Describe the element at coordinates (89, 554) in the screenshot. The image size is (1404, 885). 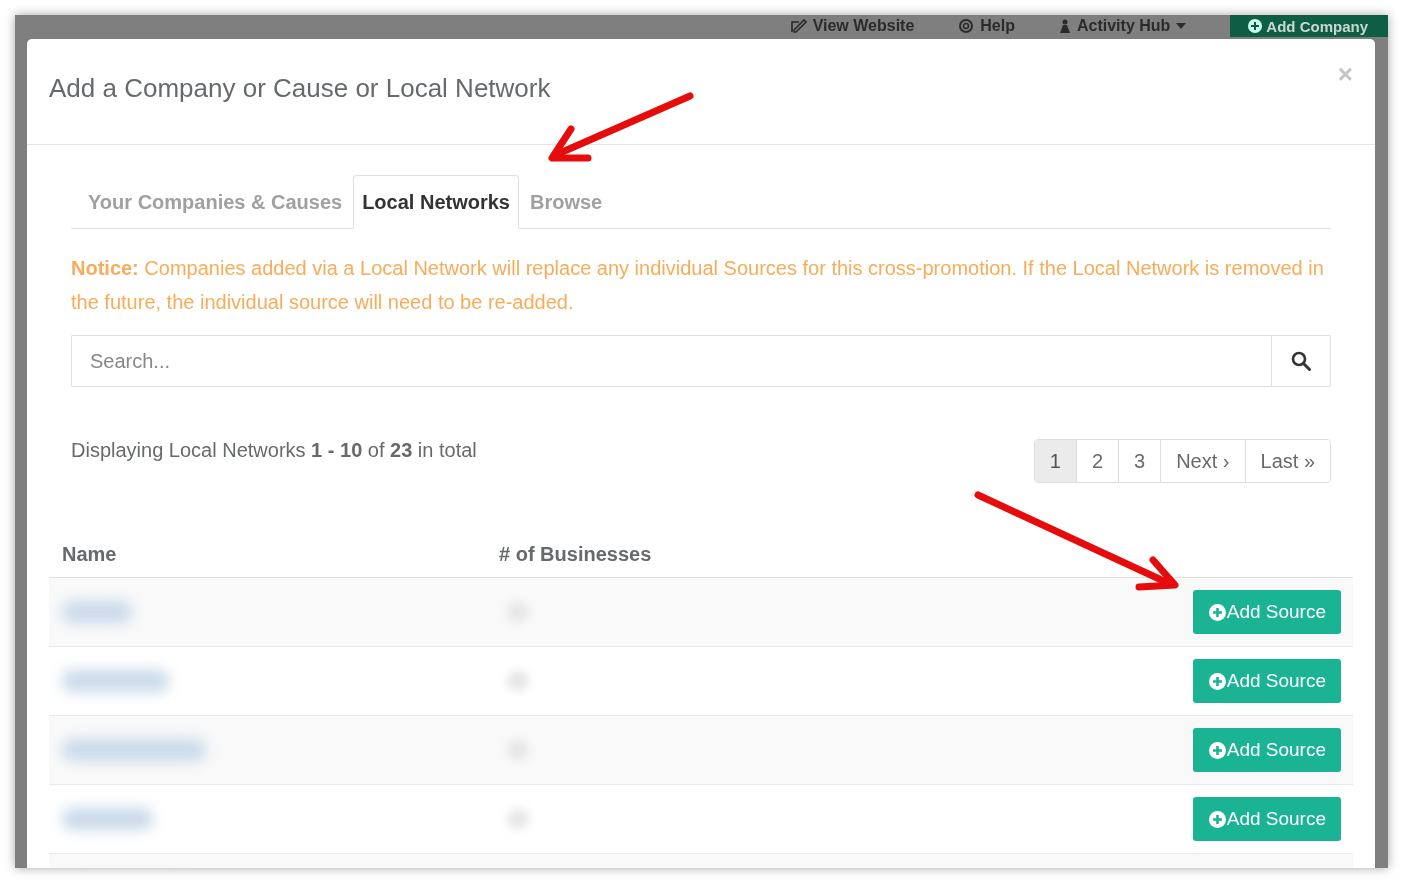
I see `column-header: Name` at that location.